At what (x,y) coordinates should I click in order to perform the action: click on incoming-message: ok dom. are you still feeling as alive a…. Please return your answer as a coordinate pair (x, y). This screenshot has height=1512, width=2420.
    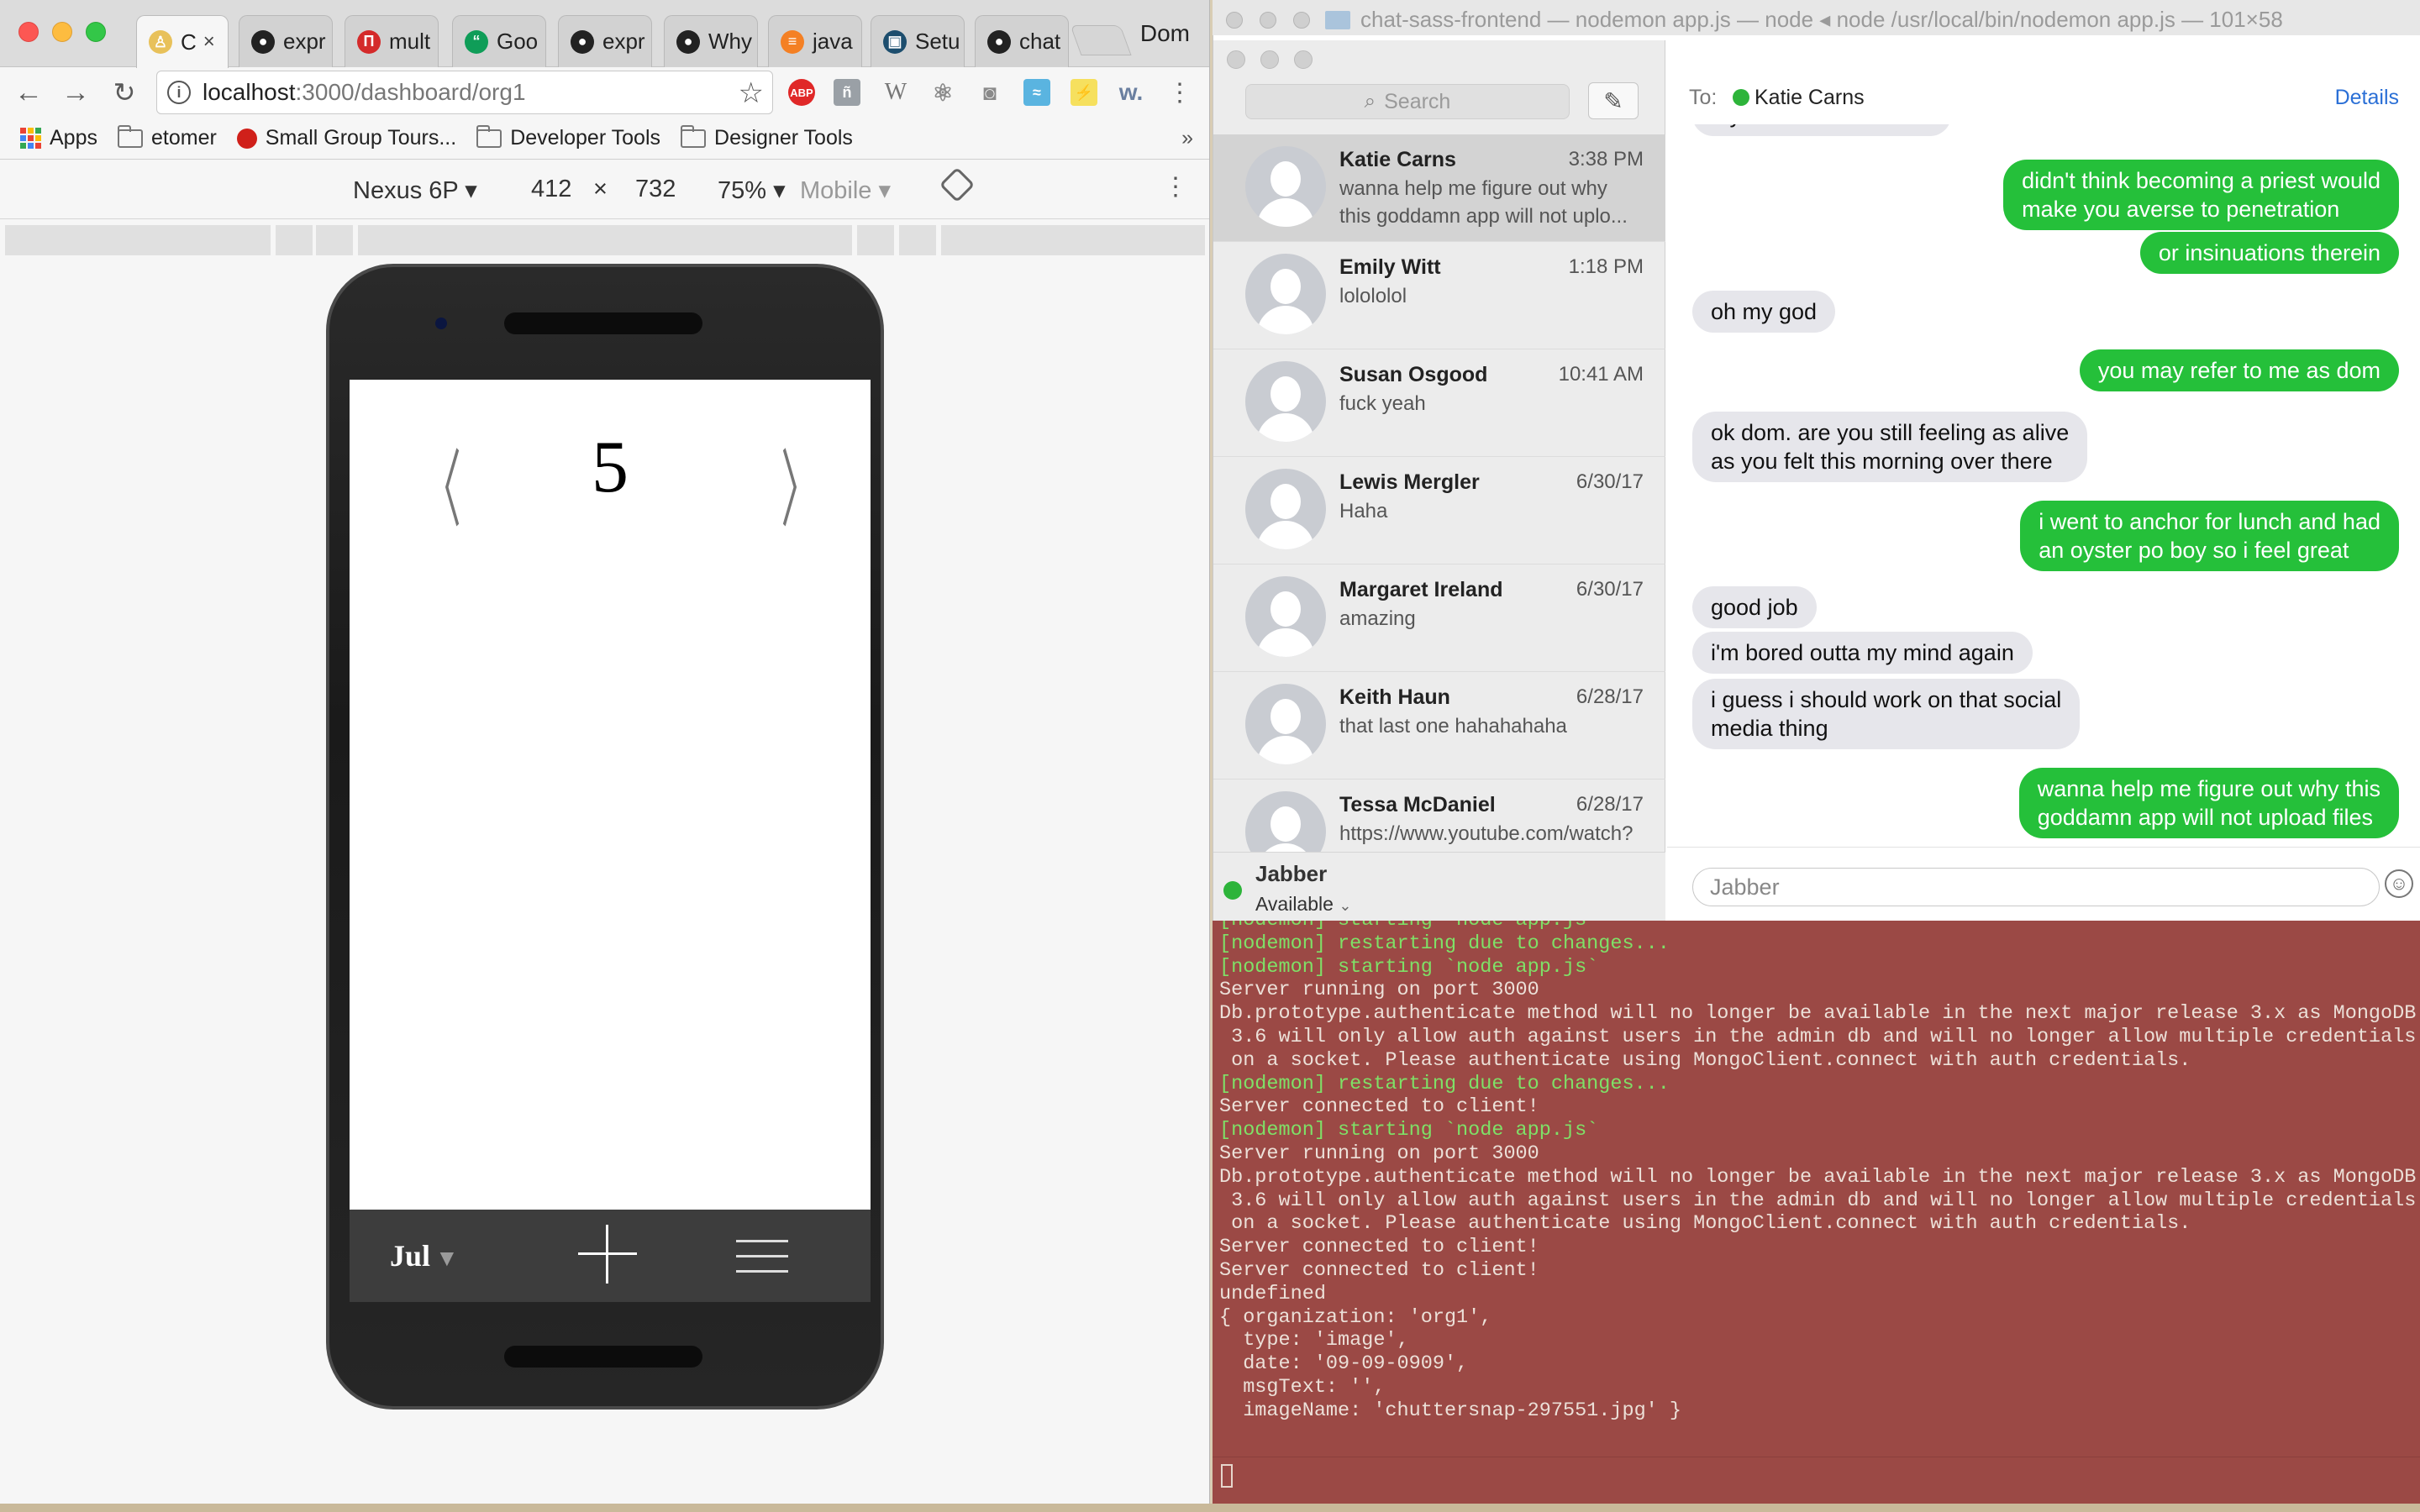
    Looking at the image, I should click on (1890, 447).